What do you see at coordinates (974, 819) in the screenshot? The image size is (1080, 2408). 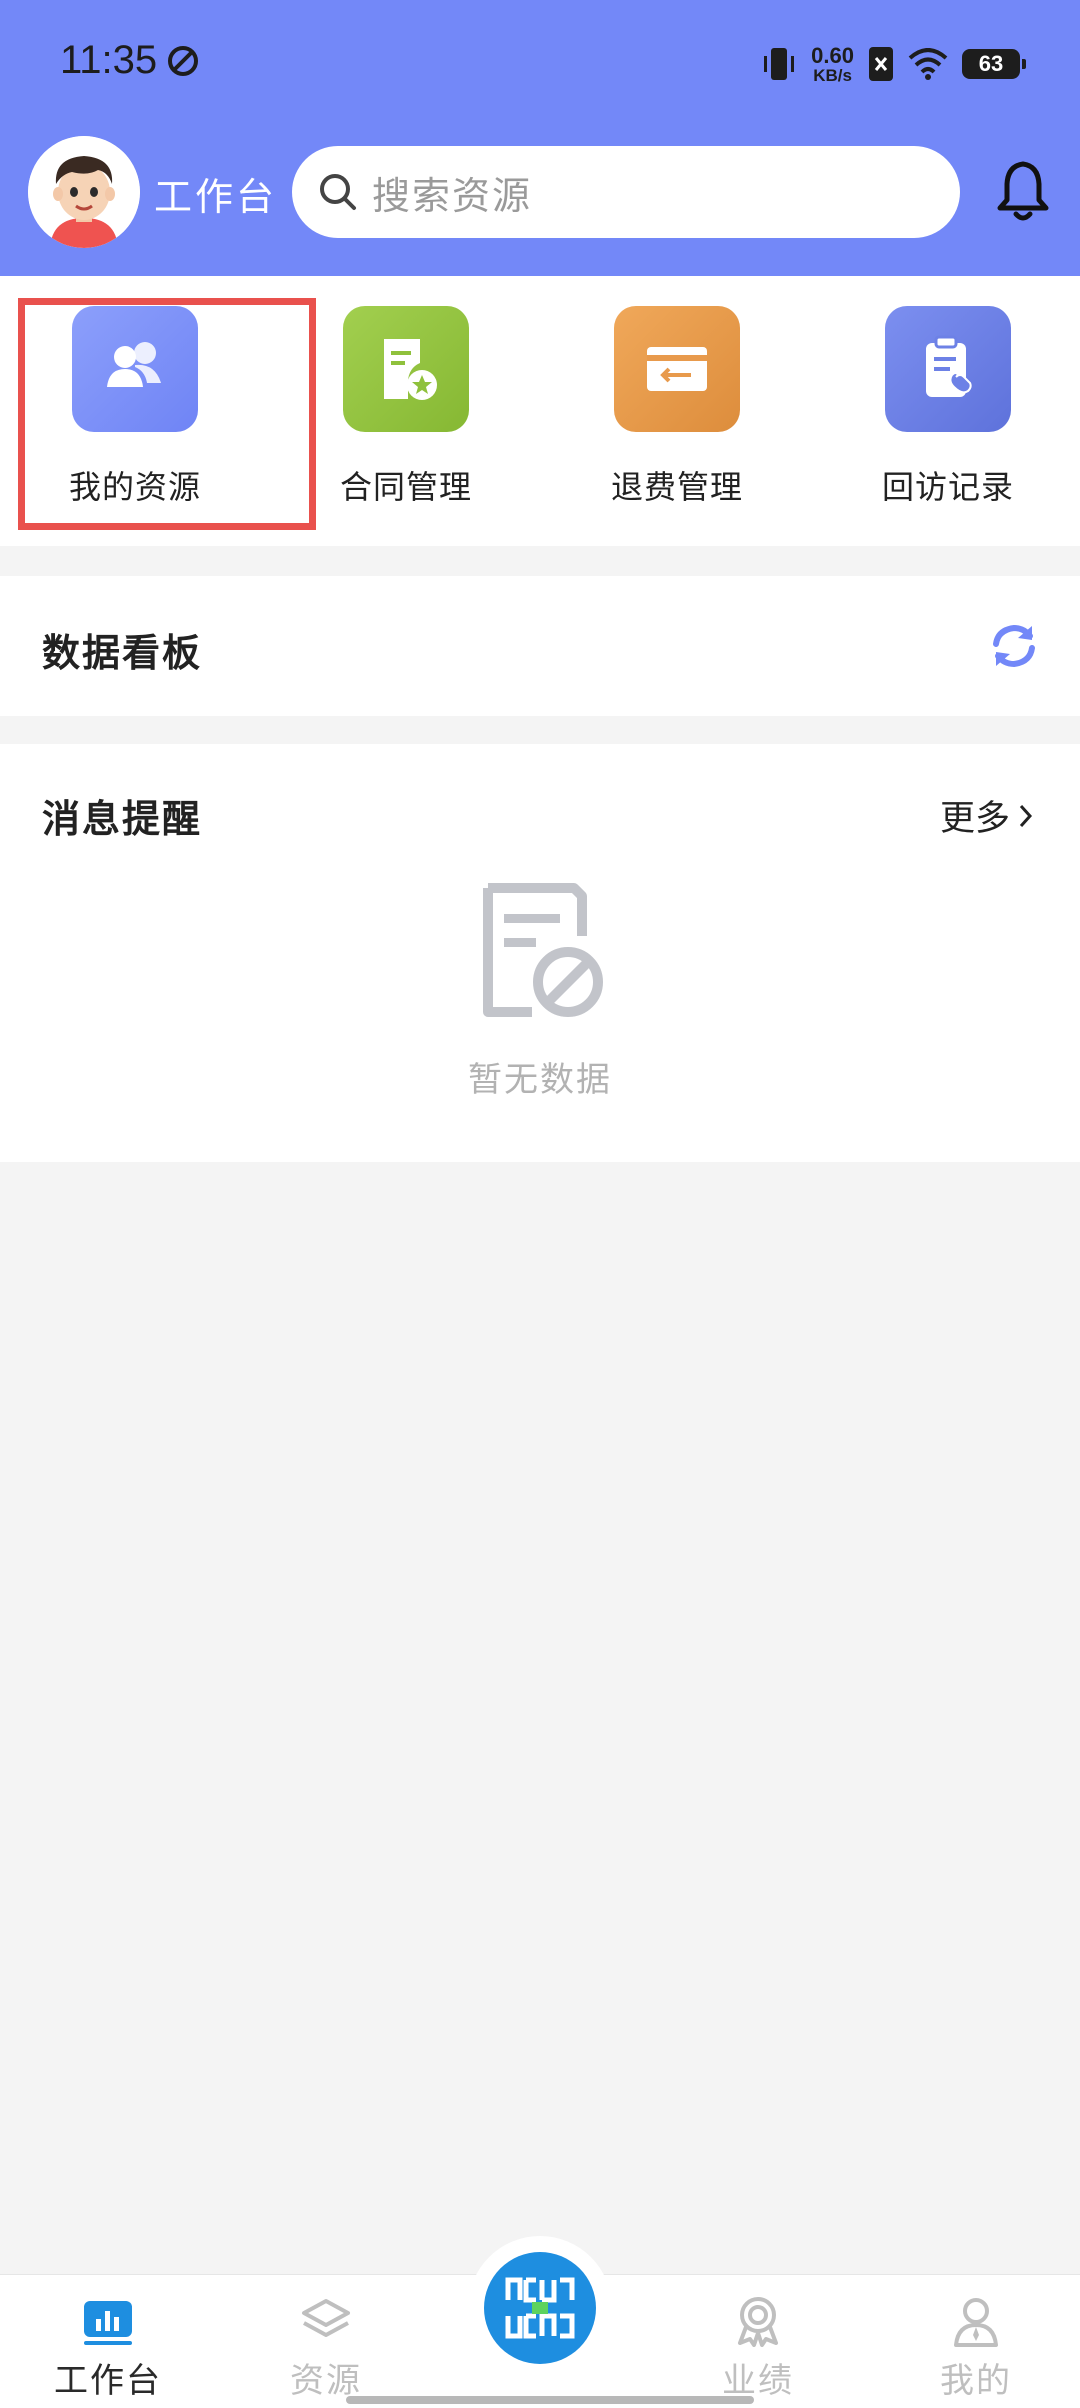 I see `more-label: 更多` at bounding box center [974, 819].